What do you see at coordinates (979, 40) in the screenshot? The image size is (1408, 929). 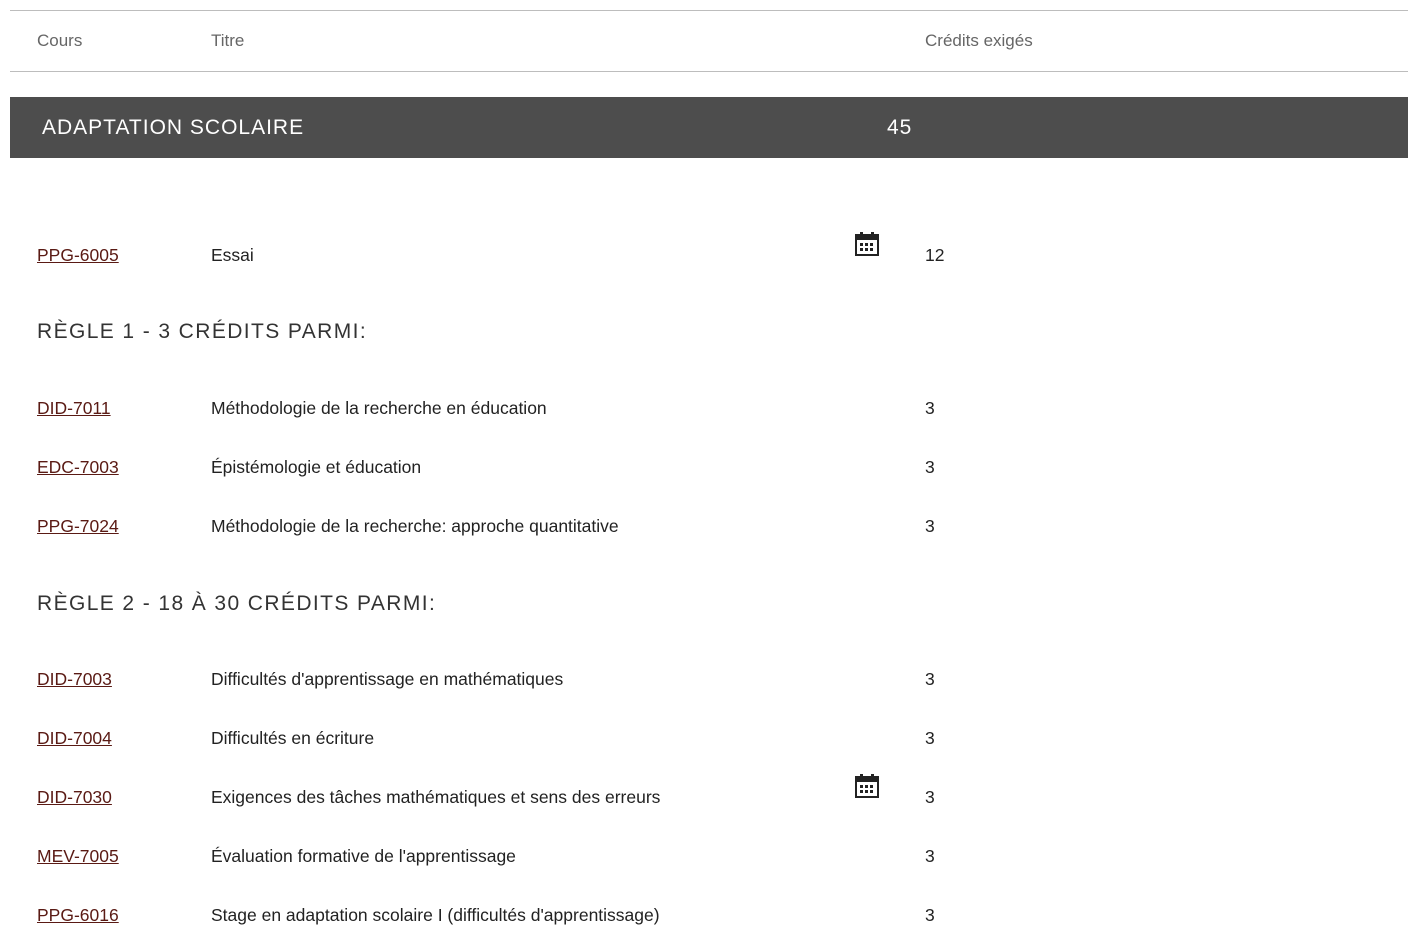 I see `column-header-credits: Crédits exigés` at bounding box center [979, 40].